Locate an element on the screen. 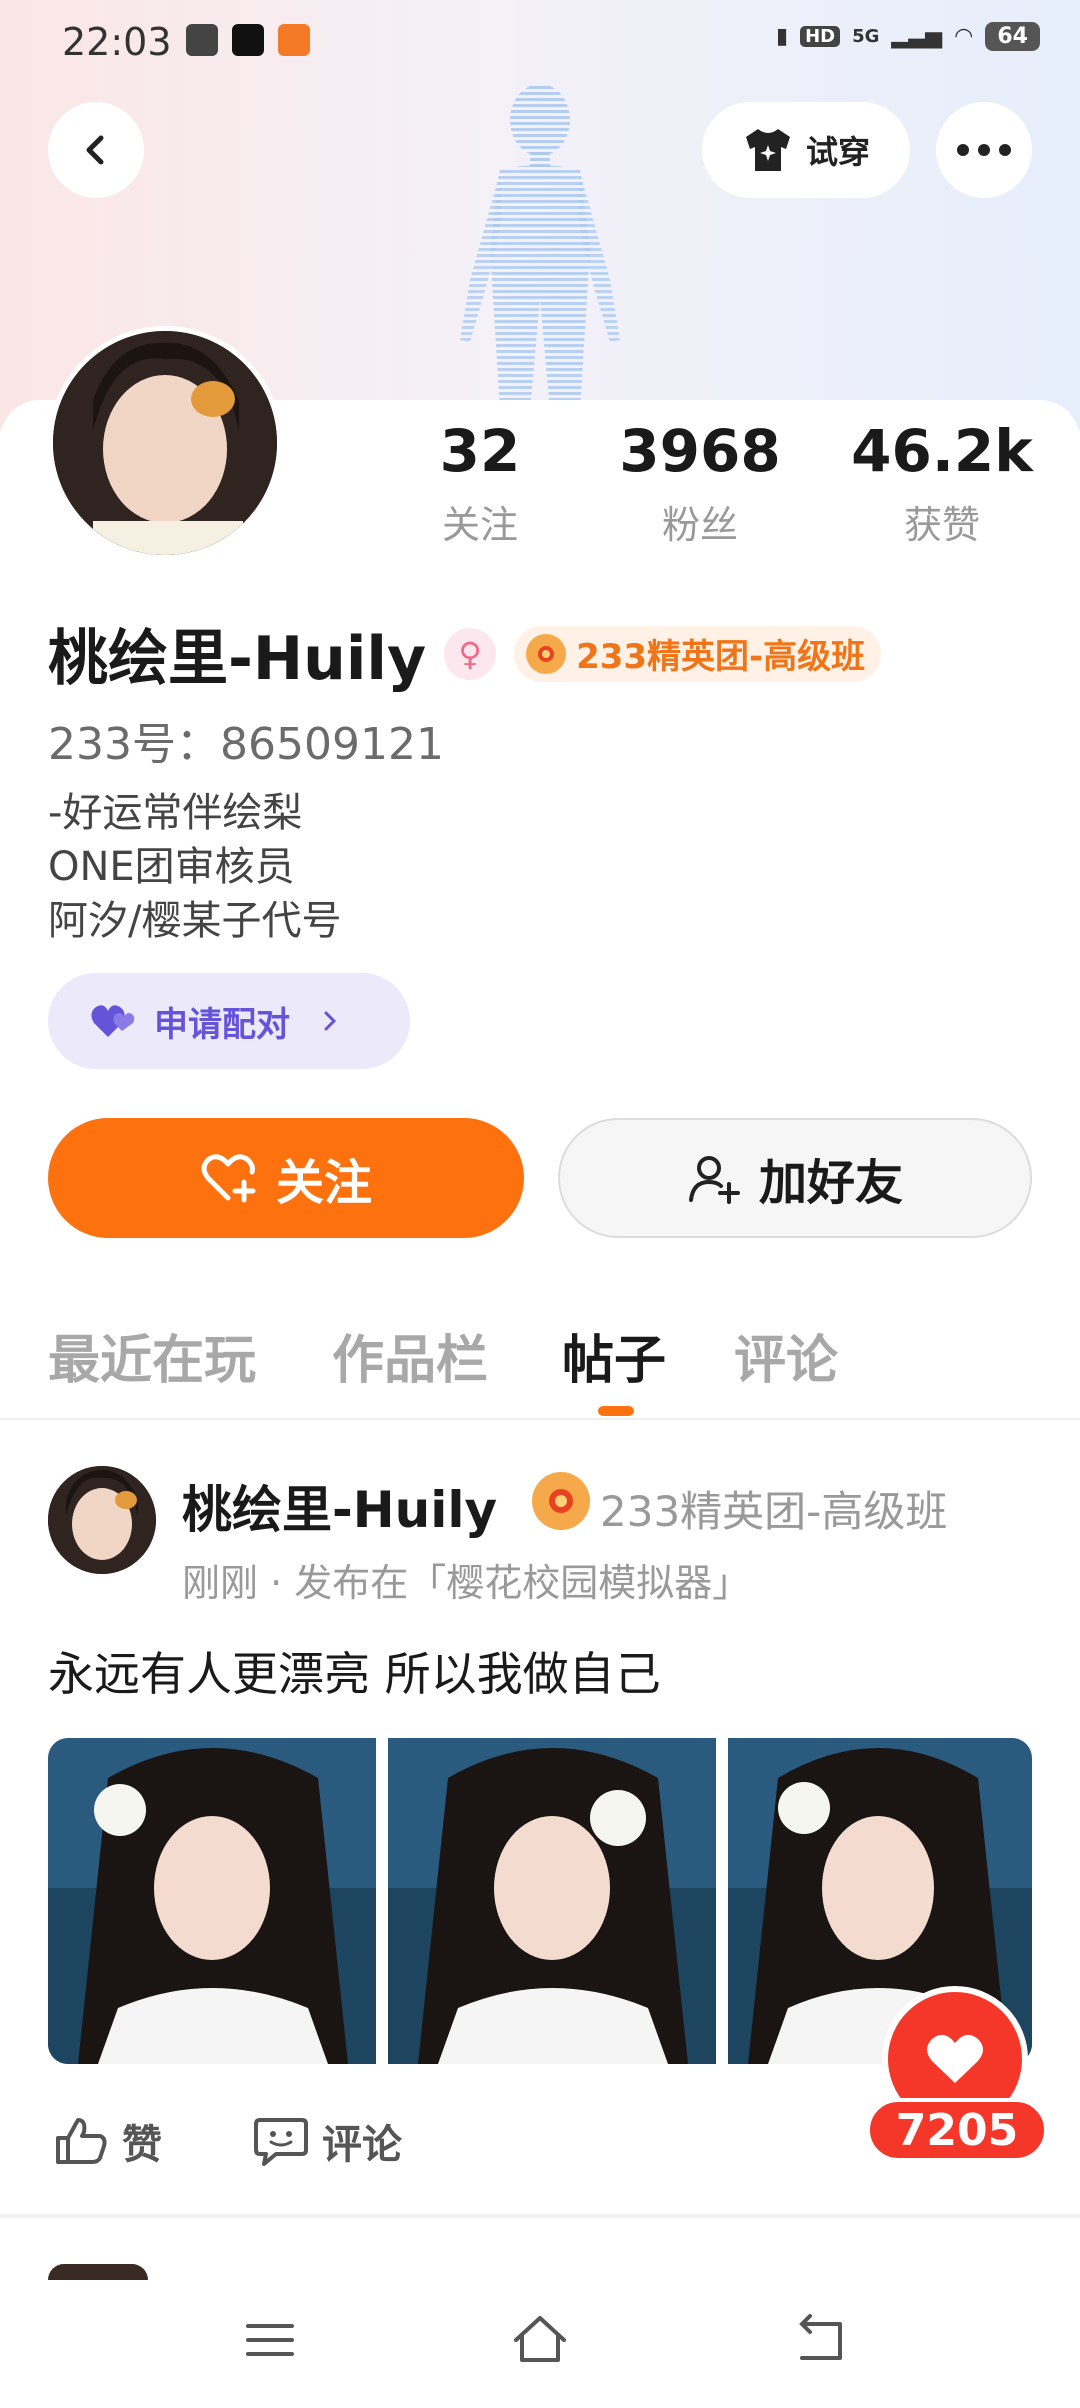 The width and height of the screenshot is (1080, 2408). menu-icon is located at coordinates (270, 2340).